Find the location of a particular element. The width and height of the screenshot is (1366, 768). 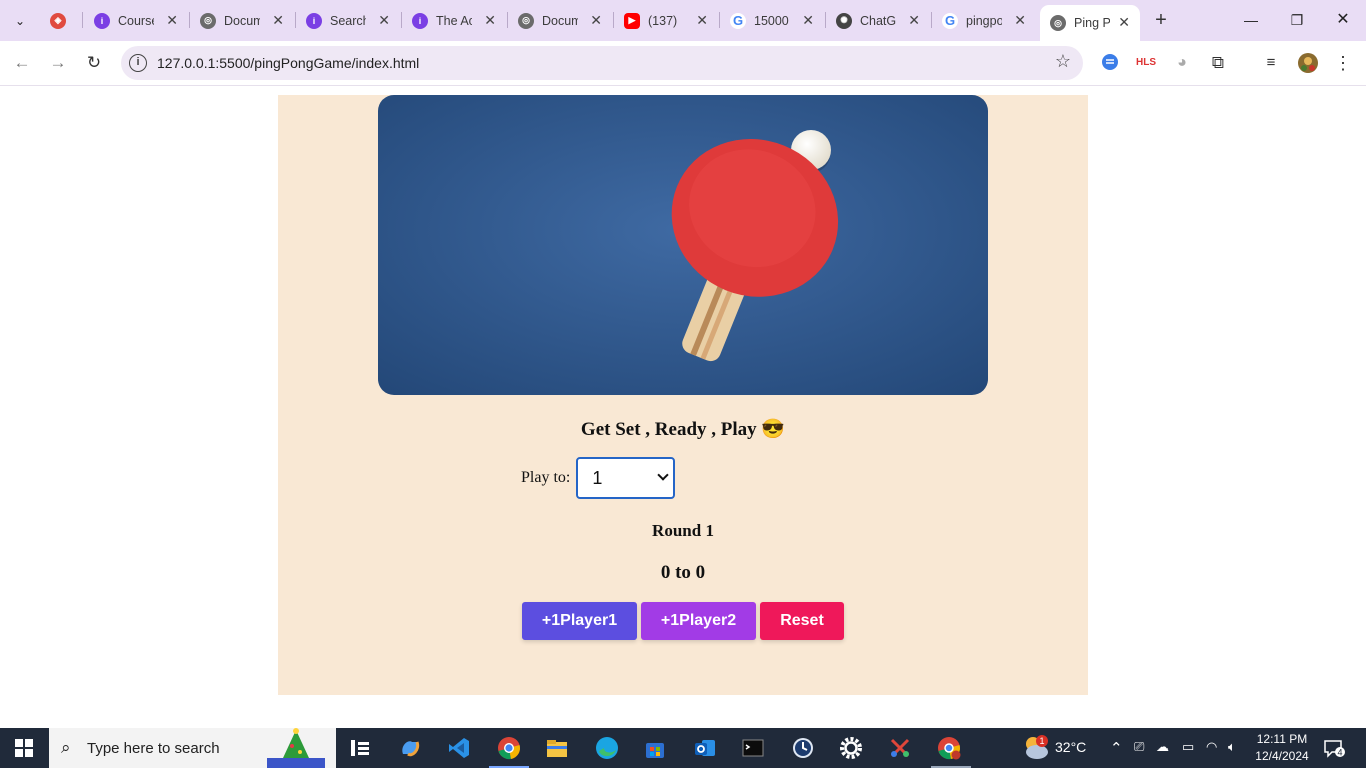

tab-separator is located at coordinates (82, 20).